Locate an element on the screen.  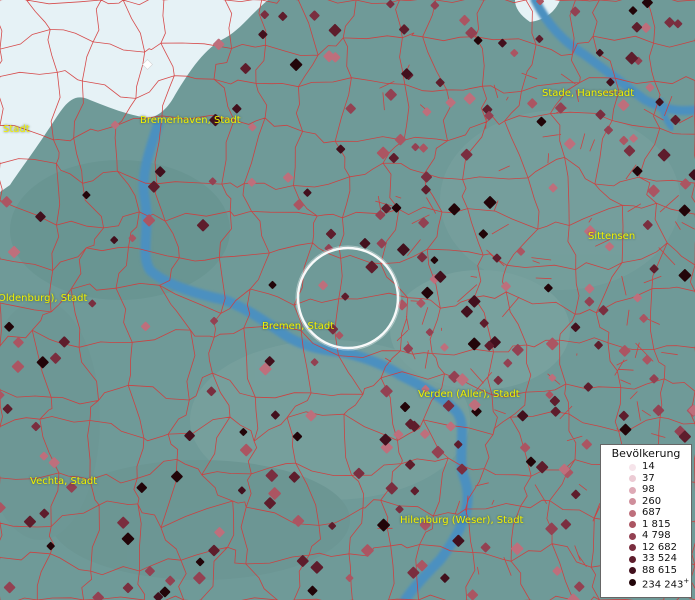
legend-label: 98 is located at coordinates (648, 489).